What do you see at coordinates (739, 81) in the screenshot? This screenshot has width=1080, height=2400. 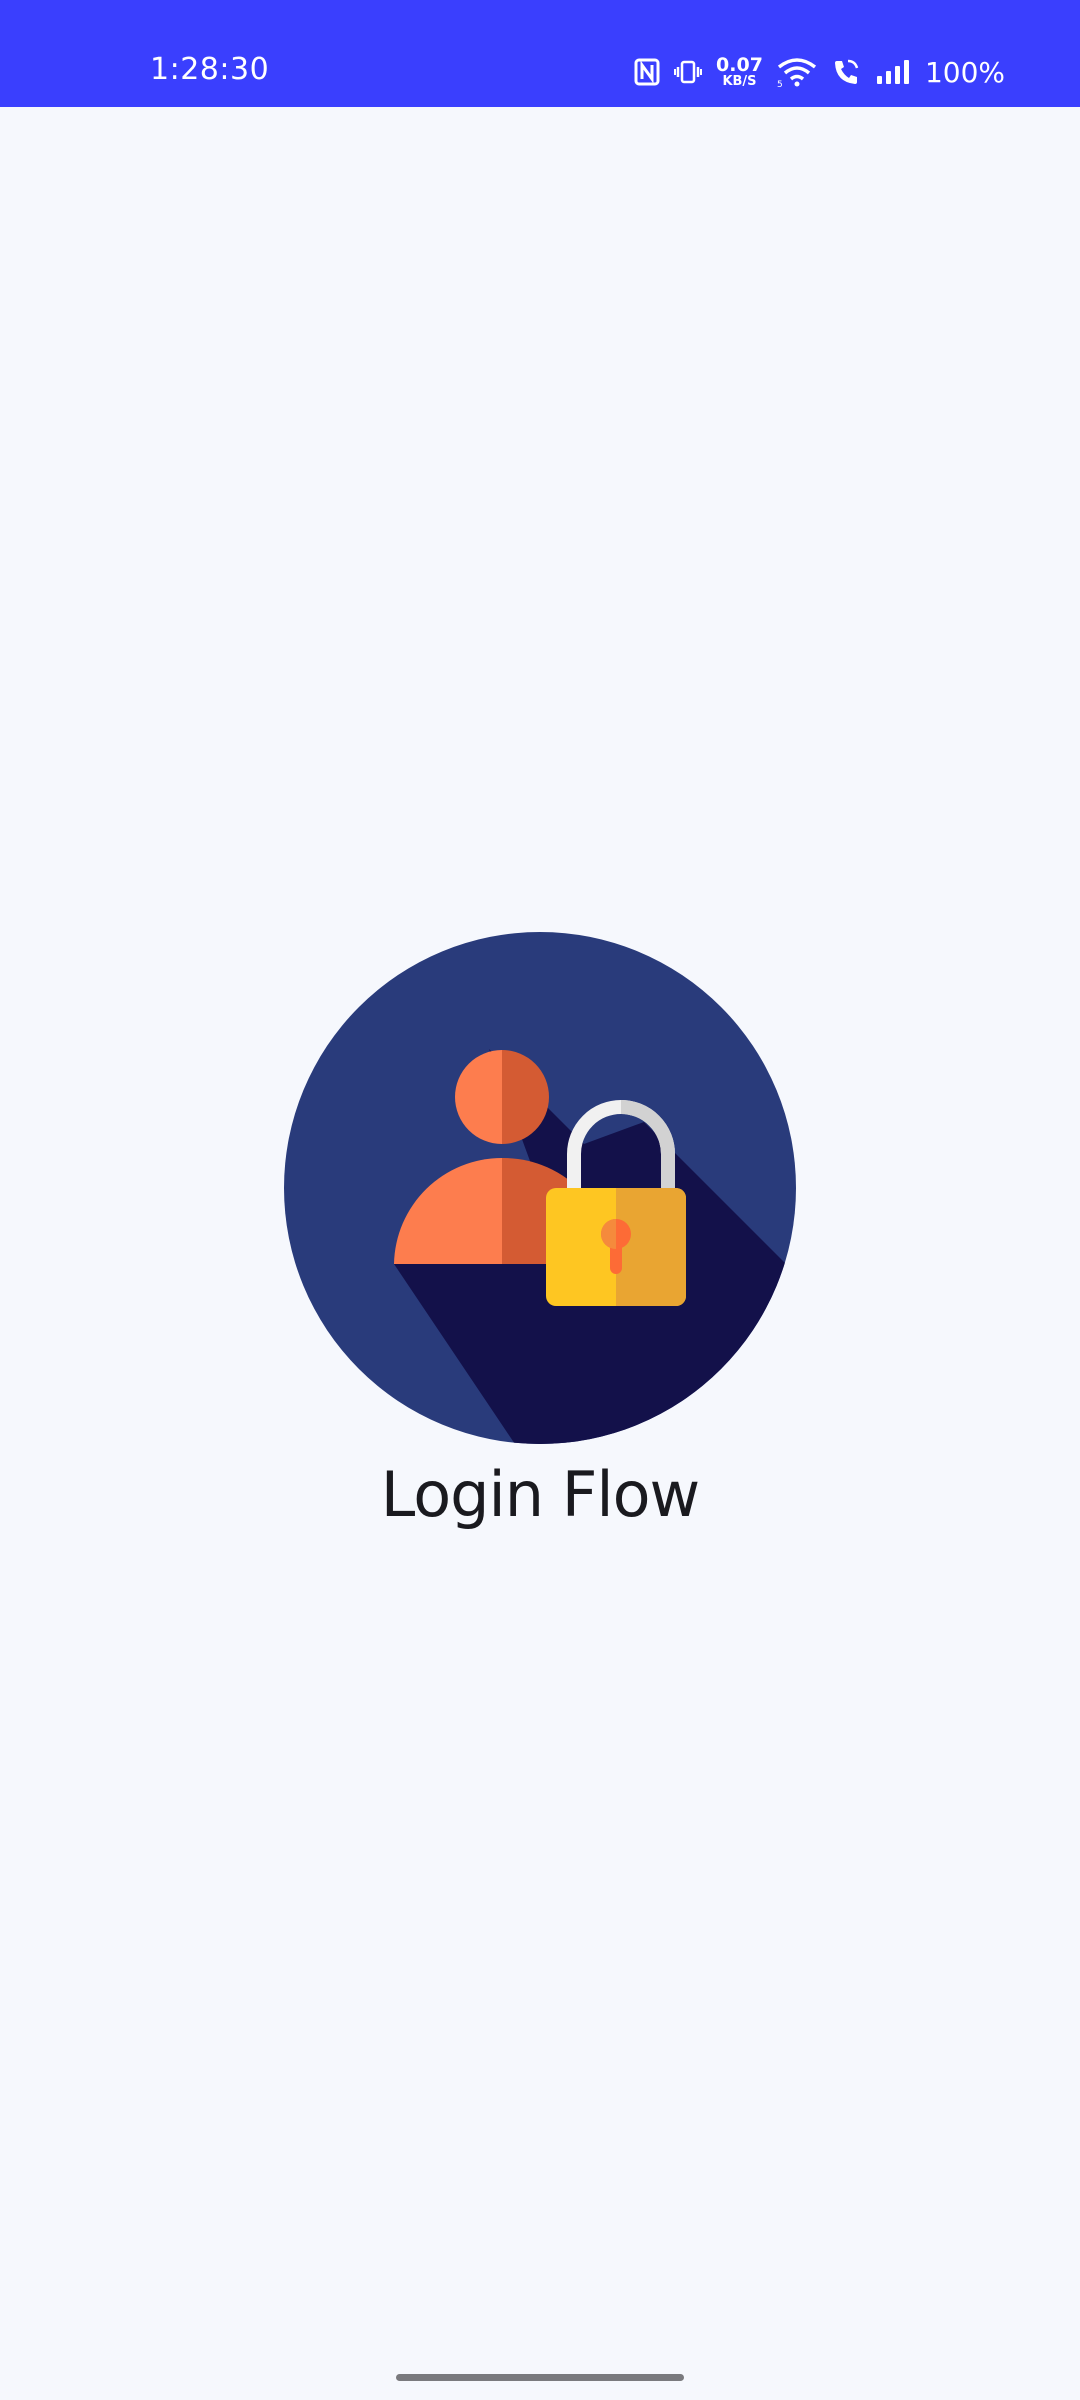 I see `network-speed-unit: KB/S` at bounding box center [739, 81].